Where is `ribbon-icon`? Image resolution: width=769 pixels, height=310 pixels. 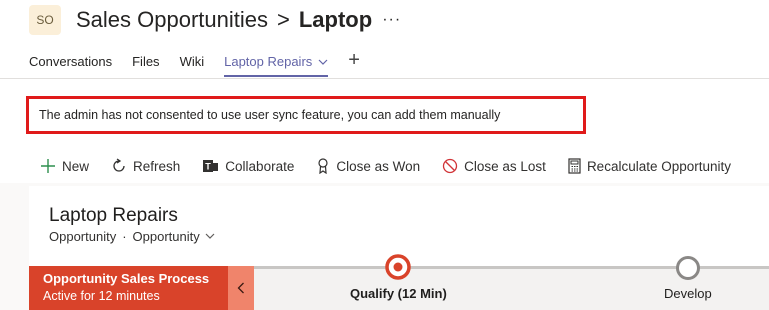 ribbon-icon is located at coordinates (323, 166).